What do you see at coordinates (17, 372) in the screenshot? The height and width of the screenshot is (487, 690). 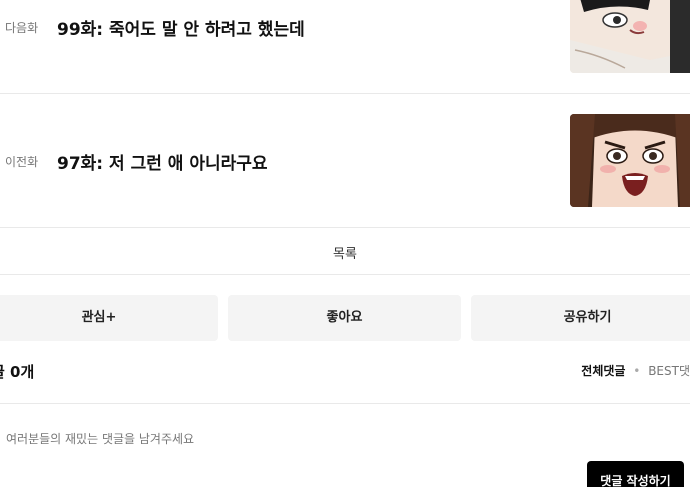 I see `comment-count: 글 0개` at bounding box center [17, 372].